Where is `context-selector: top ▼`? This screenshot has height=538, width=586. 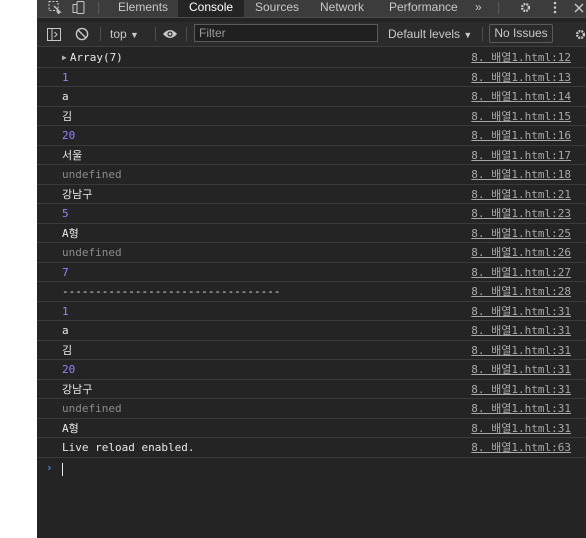
context-selector: top ▼ is located at coordinates (124, 34).